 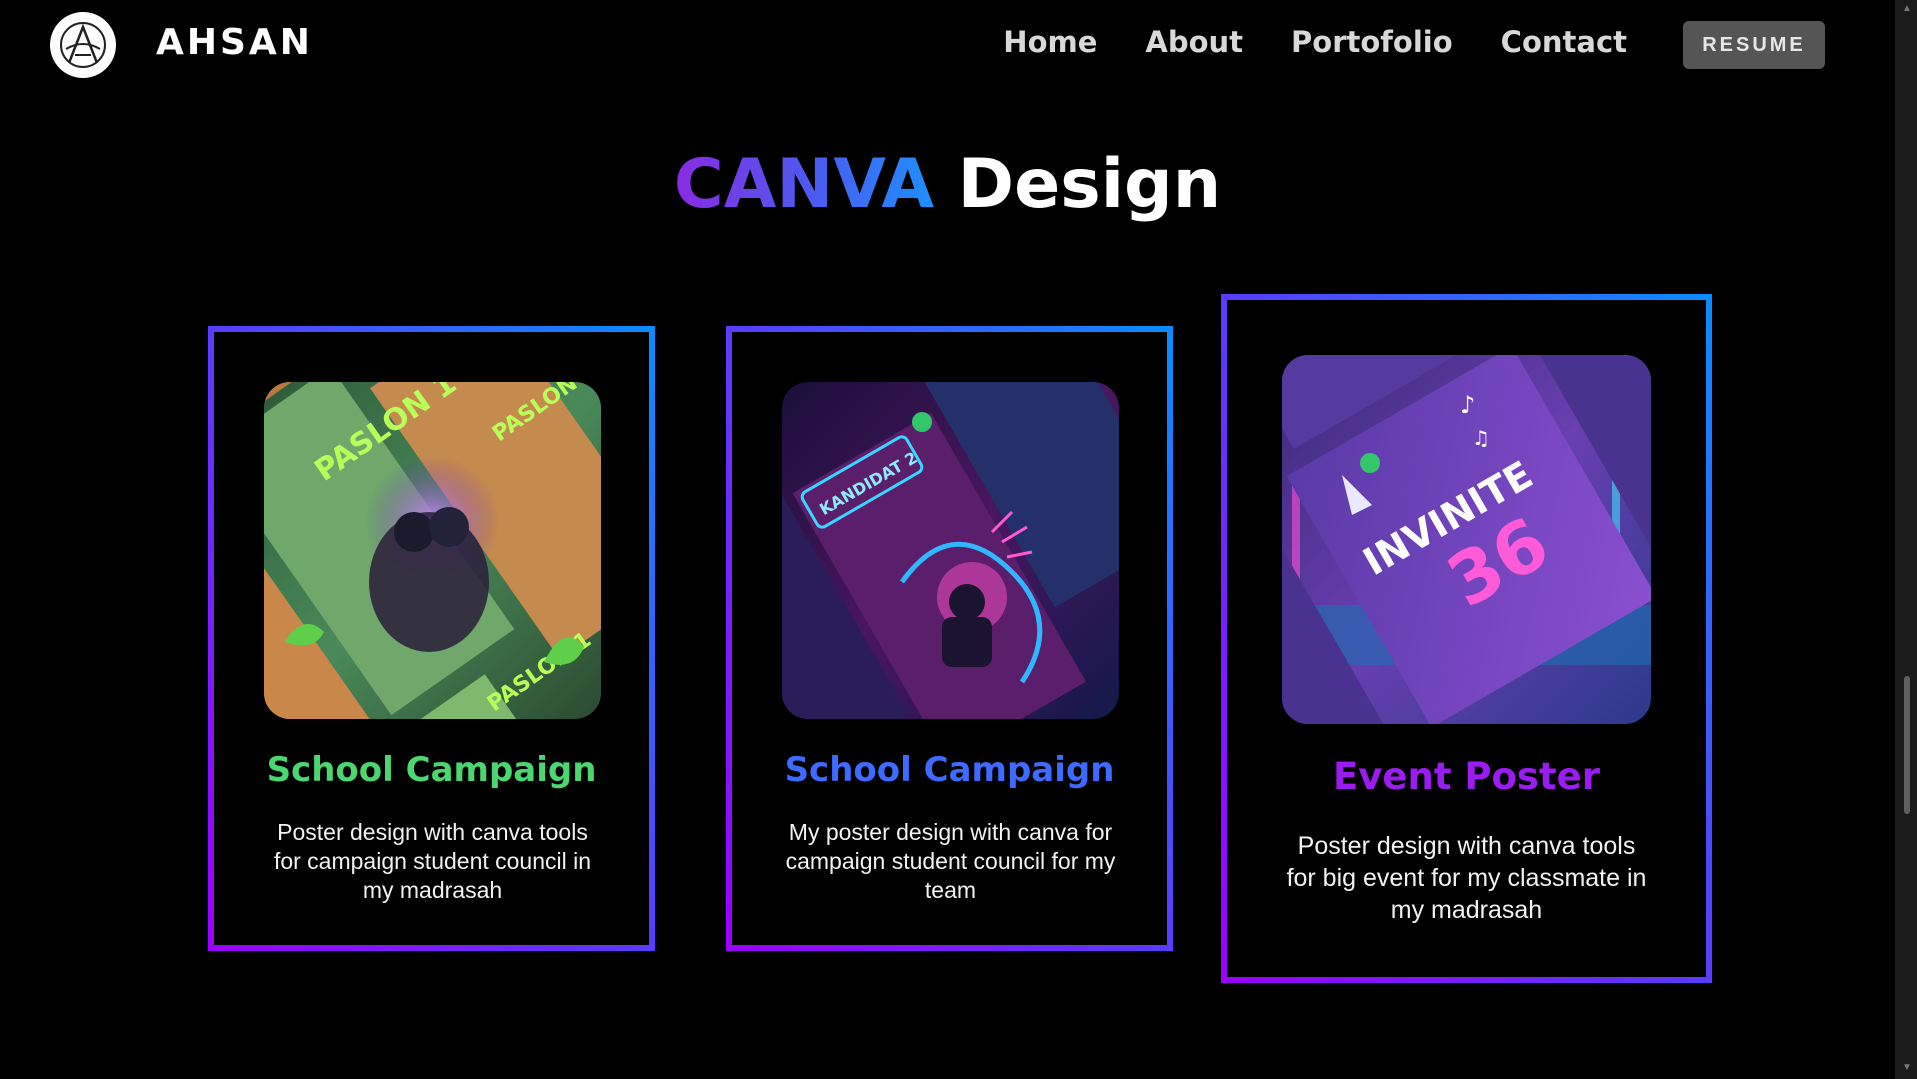 What do you see at coordinates (1466, 776) in the screenshot?
I see `card-title-3: Event Poster` at bounding box center [1466, 776].